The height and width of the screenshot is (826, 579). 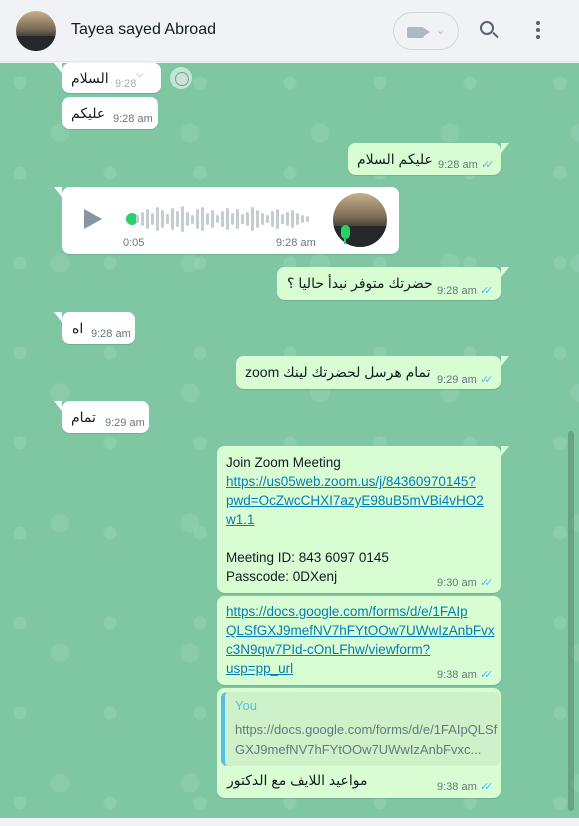 I want to click on message-text: اه, so click(x=78, y=328).